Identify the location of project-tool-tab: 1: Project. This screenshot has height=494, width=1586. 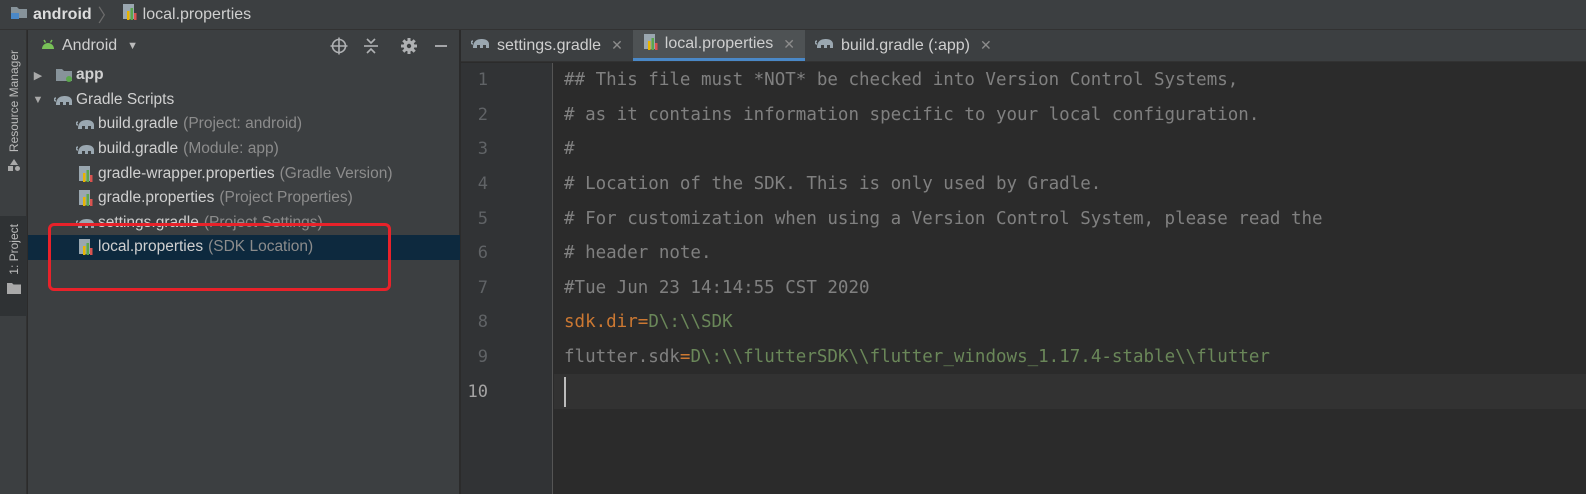
(13, 266).